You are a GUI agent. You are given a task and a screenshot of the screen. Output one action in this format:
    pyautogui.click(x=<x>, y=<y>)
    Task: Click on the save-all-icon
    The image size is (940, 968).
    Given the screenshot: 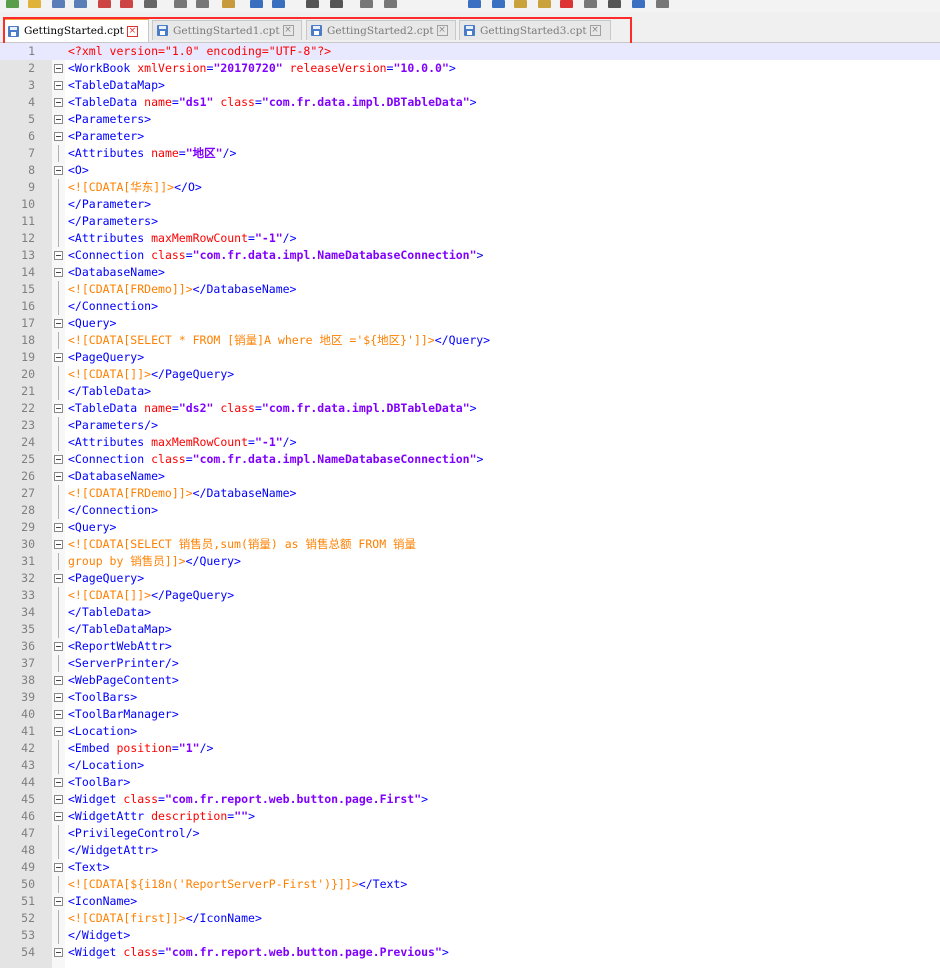 What is the action you would take?
    pyautogui.click(x=80, y=4)
    